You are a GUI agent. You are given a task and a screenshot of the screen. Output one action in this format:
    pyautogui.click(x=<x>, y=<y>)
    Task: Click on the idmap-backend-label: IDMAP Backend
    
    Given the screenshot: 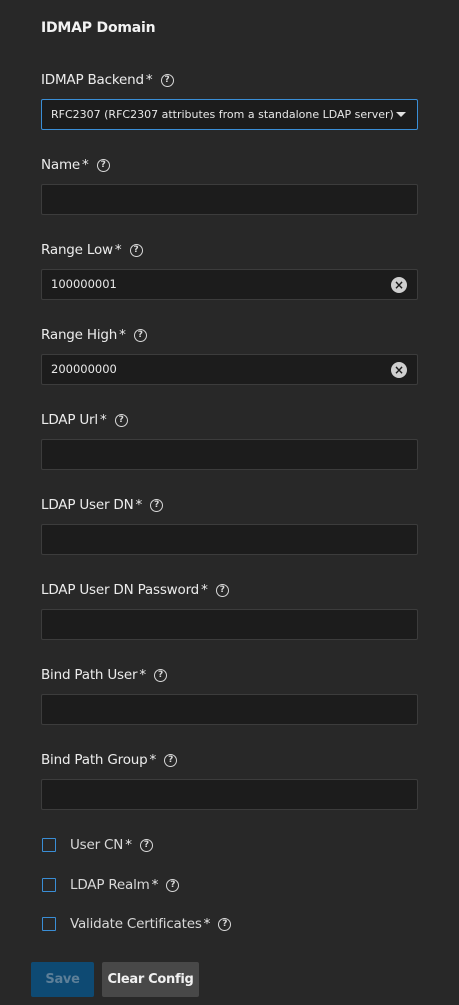 What is the action you would take?
    pyautogui.click(x=92, y=80)
    